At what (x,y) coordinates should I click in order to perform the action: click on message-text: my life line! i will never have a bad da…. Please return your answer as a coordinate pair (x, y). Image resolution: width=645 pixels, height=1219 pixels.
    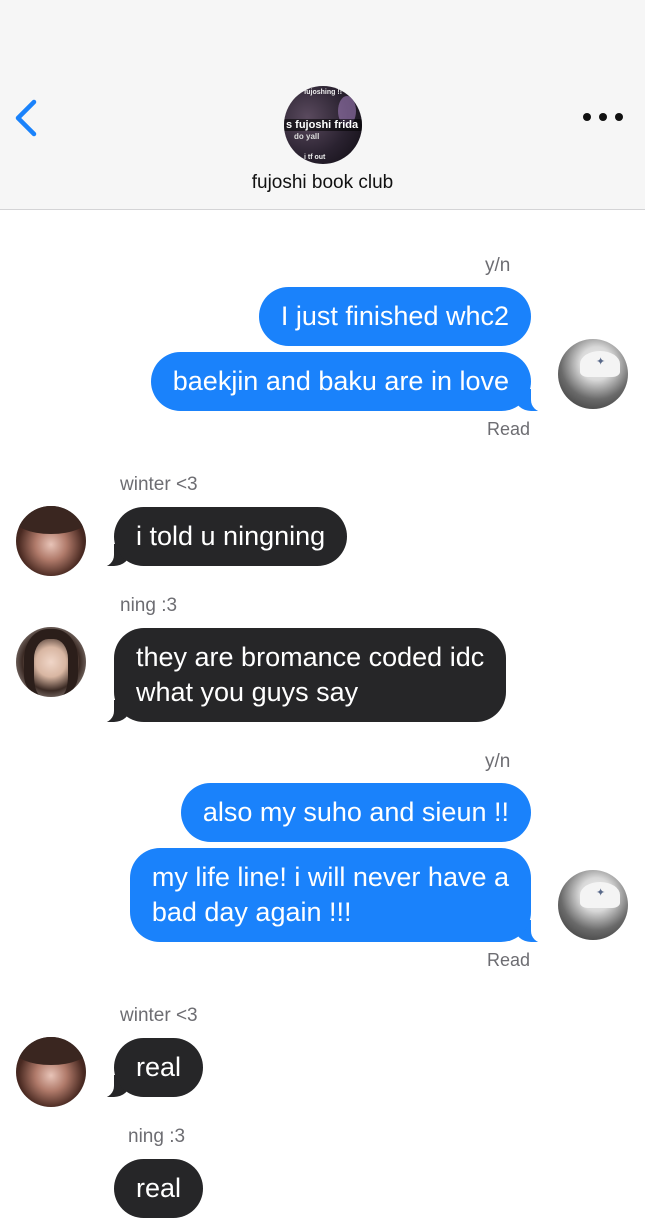
    Looking at the image, I should click on (339, 895).